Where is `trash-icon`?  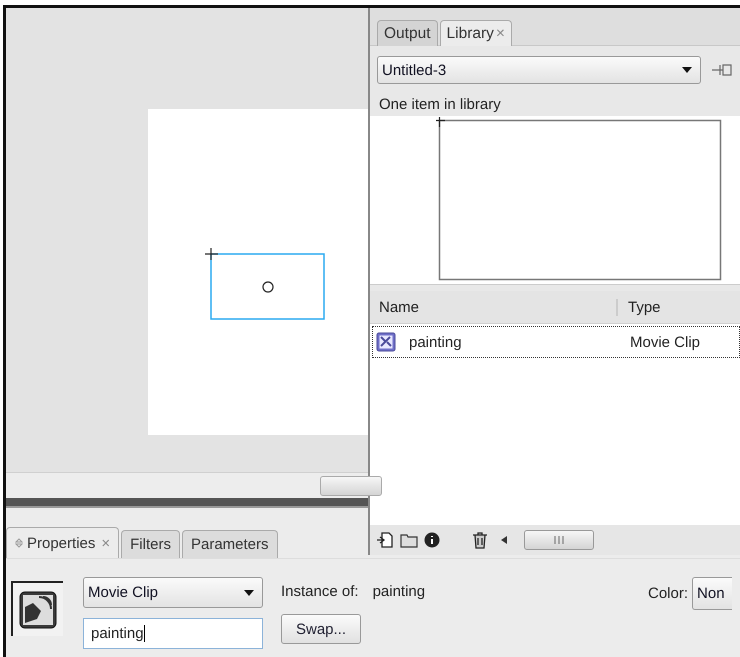
trash-icon is located at coordinates (480, 540).